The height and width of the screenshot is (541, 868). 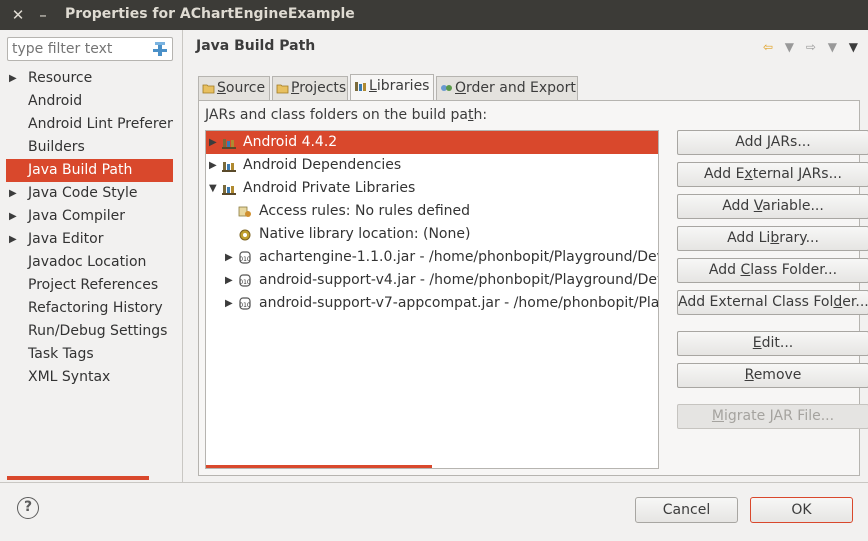 What do you see at coordinates (93, 285) in the screenshot?
I see `nav-item-label: Project References` at bounding box center [93, 285].